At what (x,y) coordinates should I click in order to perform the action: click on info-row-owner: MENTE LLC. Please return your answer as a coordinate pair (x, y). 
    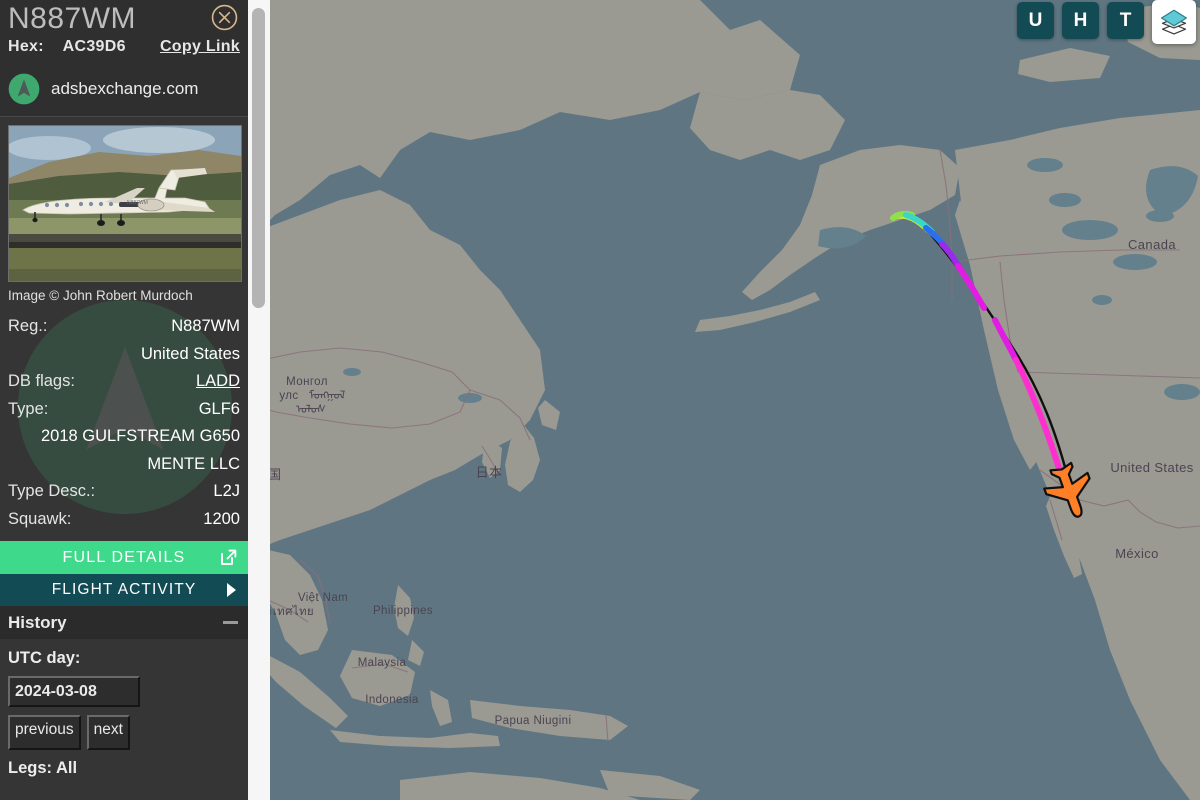
    Looking at the image, I should click on (124, 465).